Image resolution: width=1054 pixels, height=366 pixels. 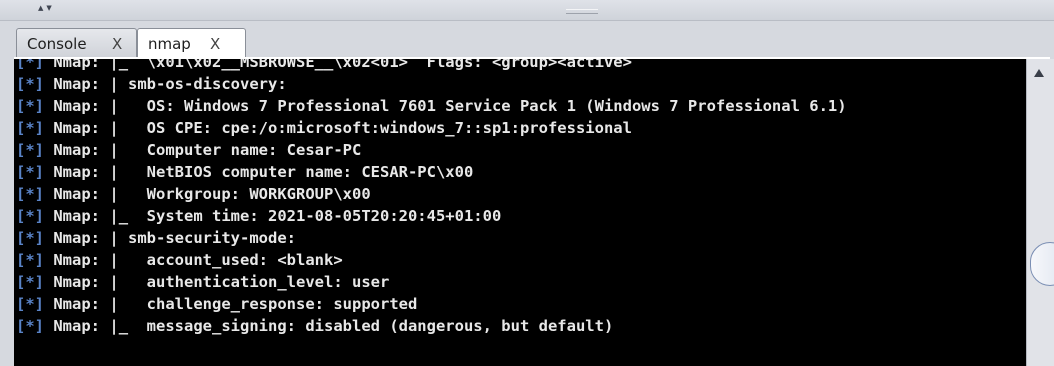 What do you see at coordinates (198, 84) in the screenshot?
I see `line-text: | smb-os-discovery:` at bounding box center [198, 84].